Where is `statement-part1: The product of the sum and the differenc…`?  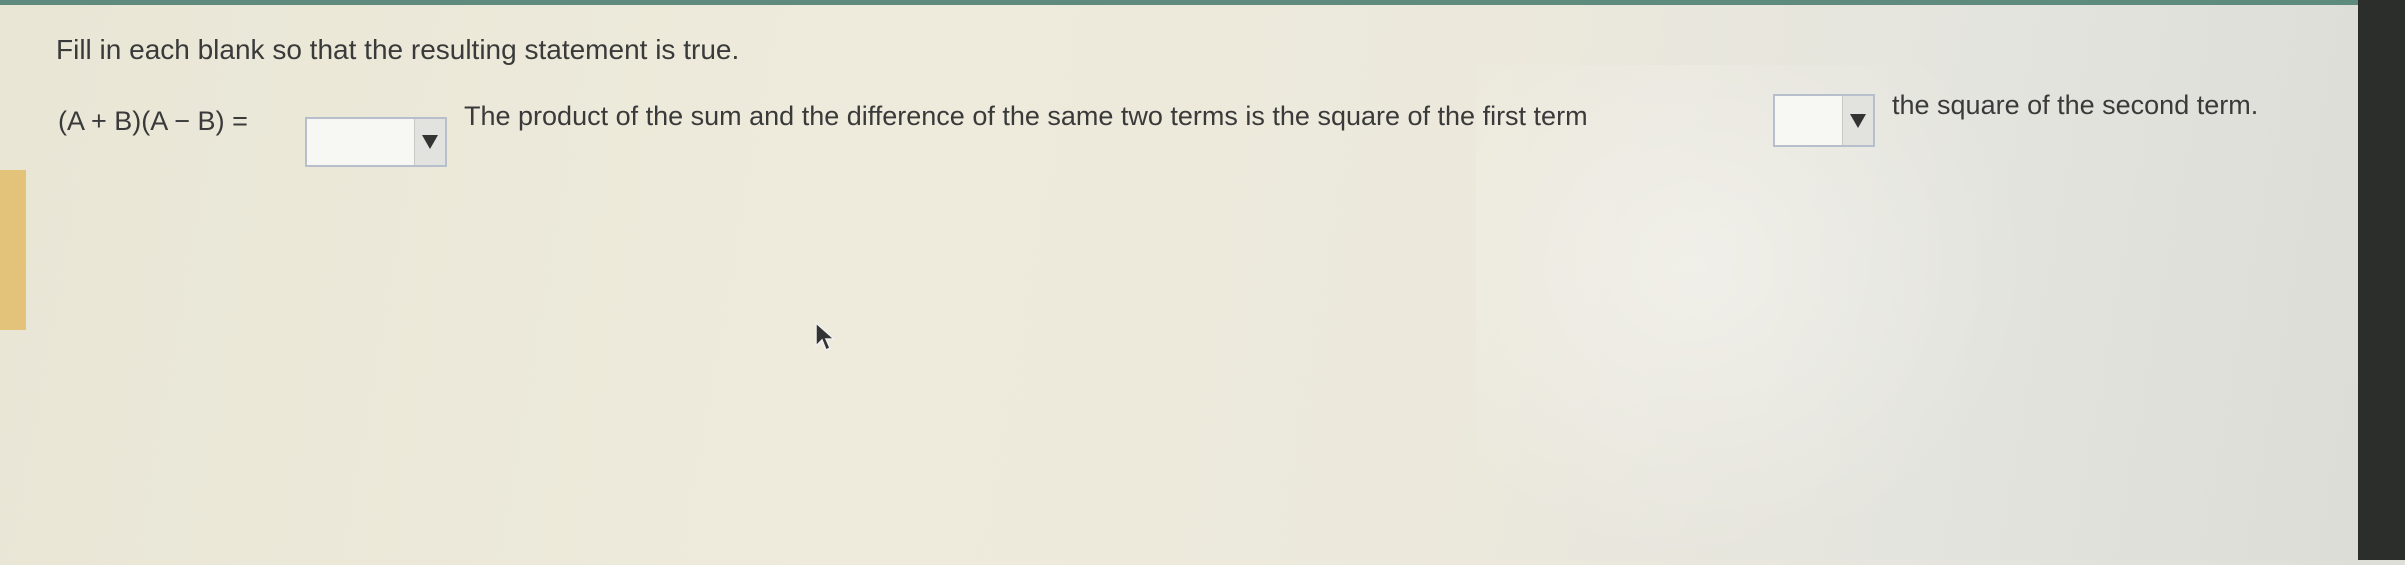 statement-part1: The product of the sum and the differenc… is located at coordinates (1026, 116).